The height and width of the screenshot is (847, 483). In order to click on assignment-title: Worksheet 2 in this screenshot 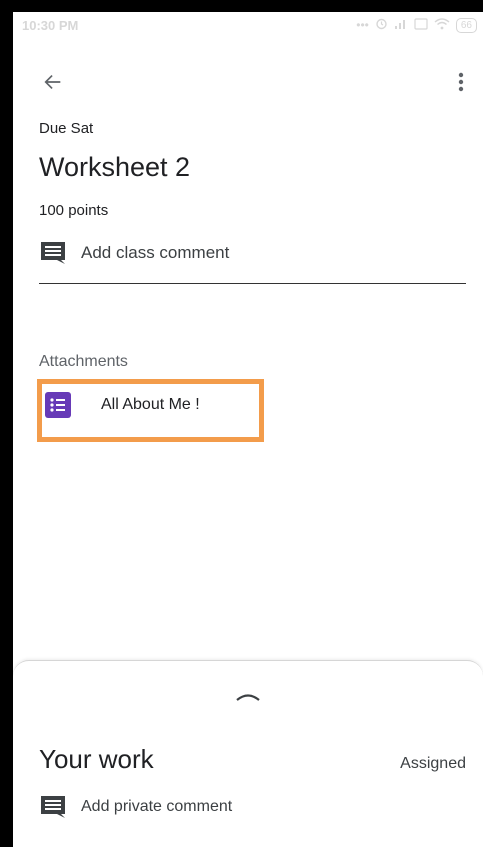, I will do `click(115, 167)`.